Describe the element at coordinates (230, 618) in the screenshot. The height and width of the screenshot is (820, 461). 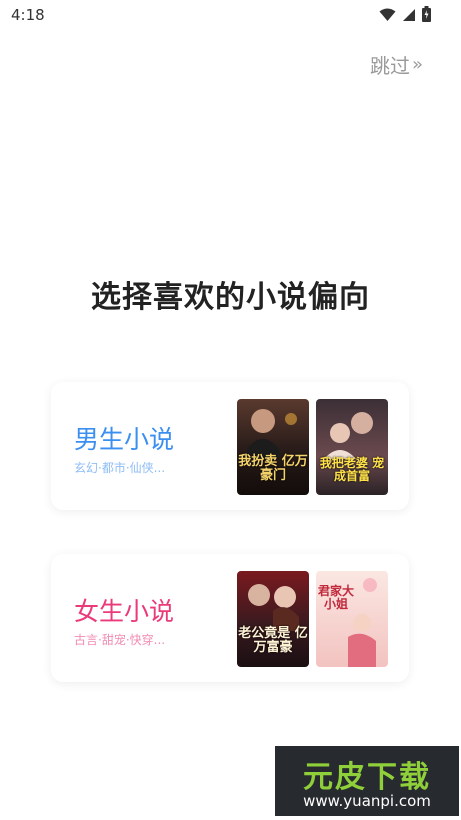
I see `female-novel-card: 女生小说 古言·甜宠·快穿... 老公竟是 亿万富豪 君家大小姐` at that location.